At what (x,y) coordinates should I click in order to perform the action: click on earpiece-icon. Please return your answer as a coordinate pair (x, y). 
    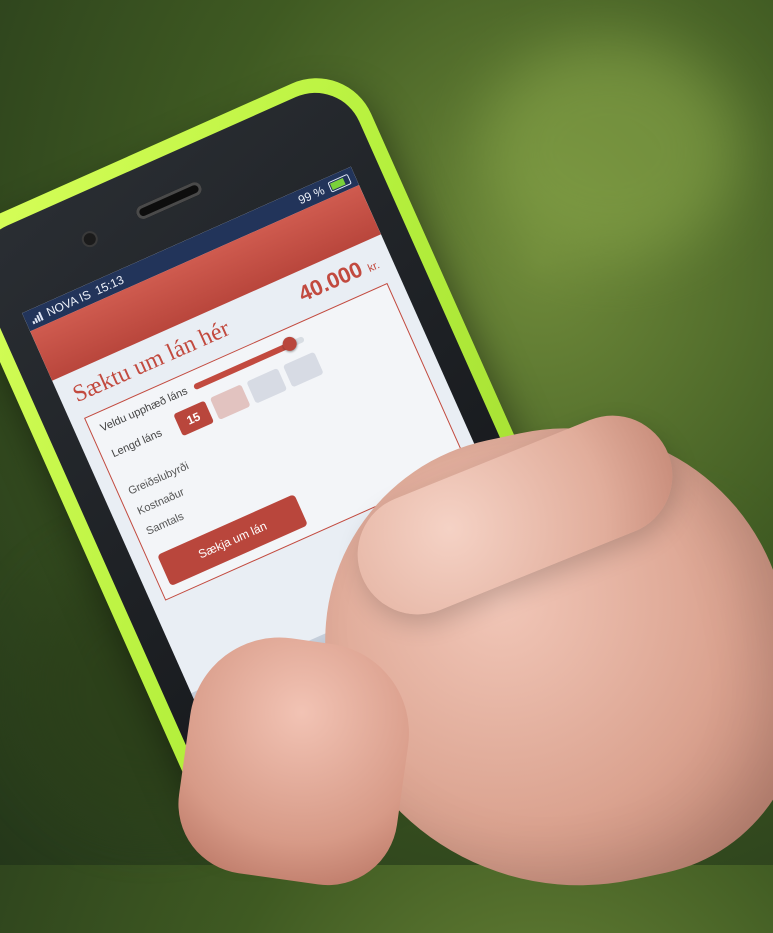
    Looking at the image, I should click on (169, 200).